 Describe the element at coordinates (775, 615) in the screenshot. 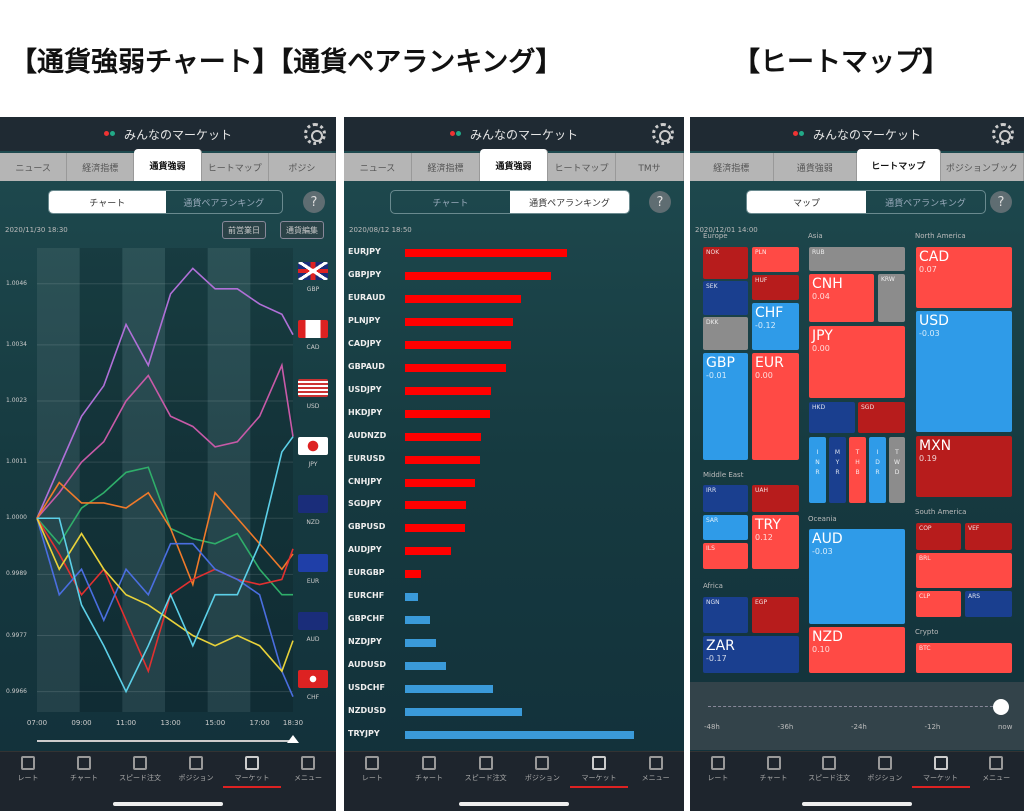

I see `heatmap-tile-egp: EGP` at that location.